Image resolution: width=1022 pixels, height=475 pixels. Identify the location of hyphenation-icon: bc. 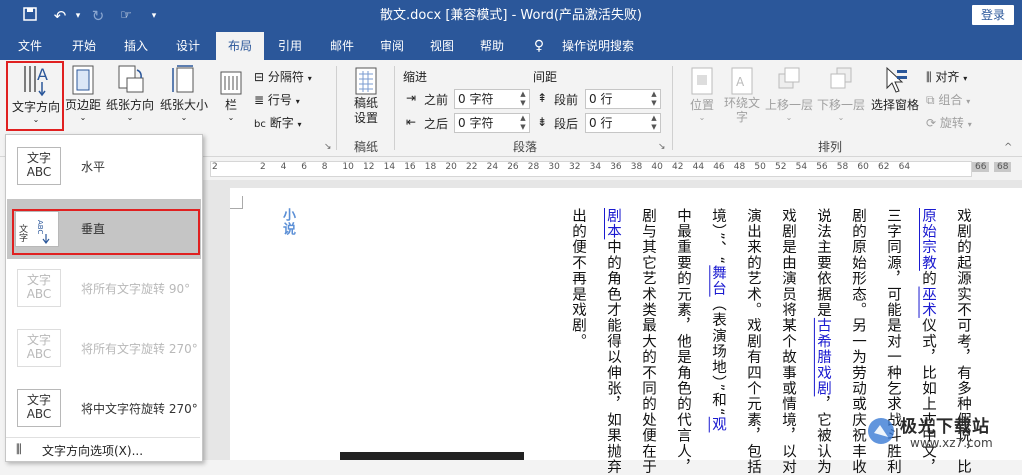
(260, 124).